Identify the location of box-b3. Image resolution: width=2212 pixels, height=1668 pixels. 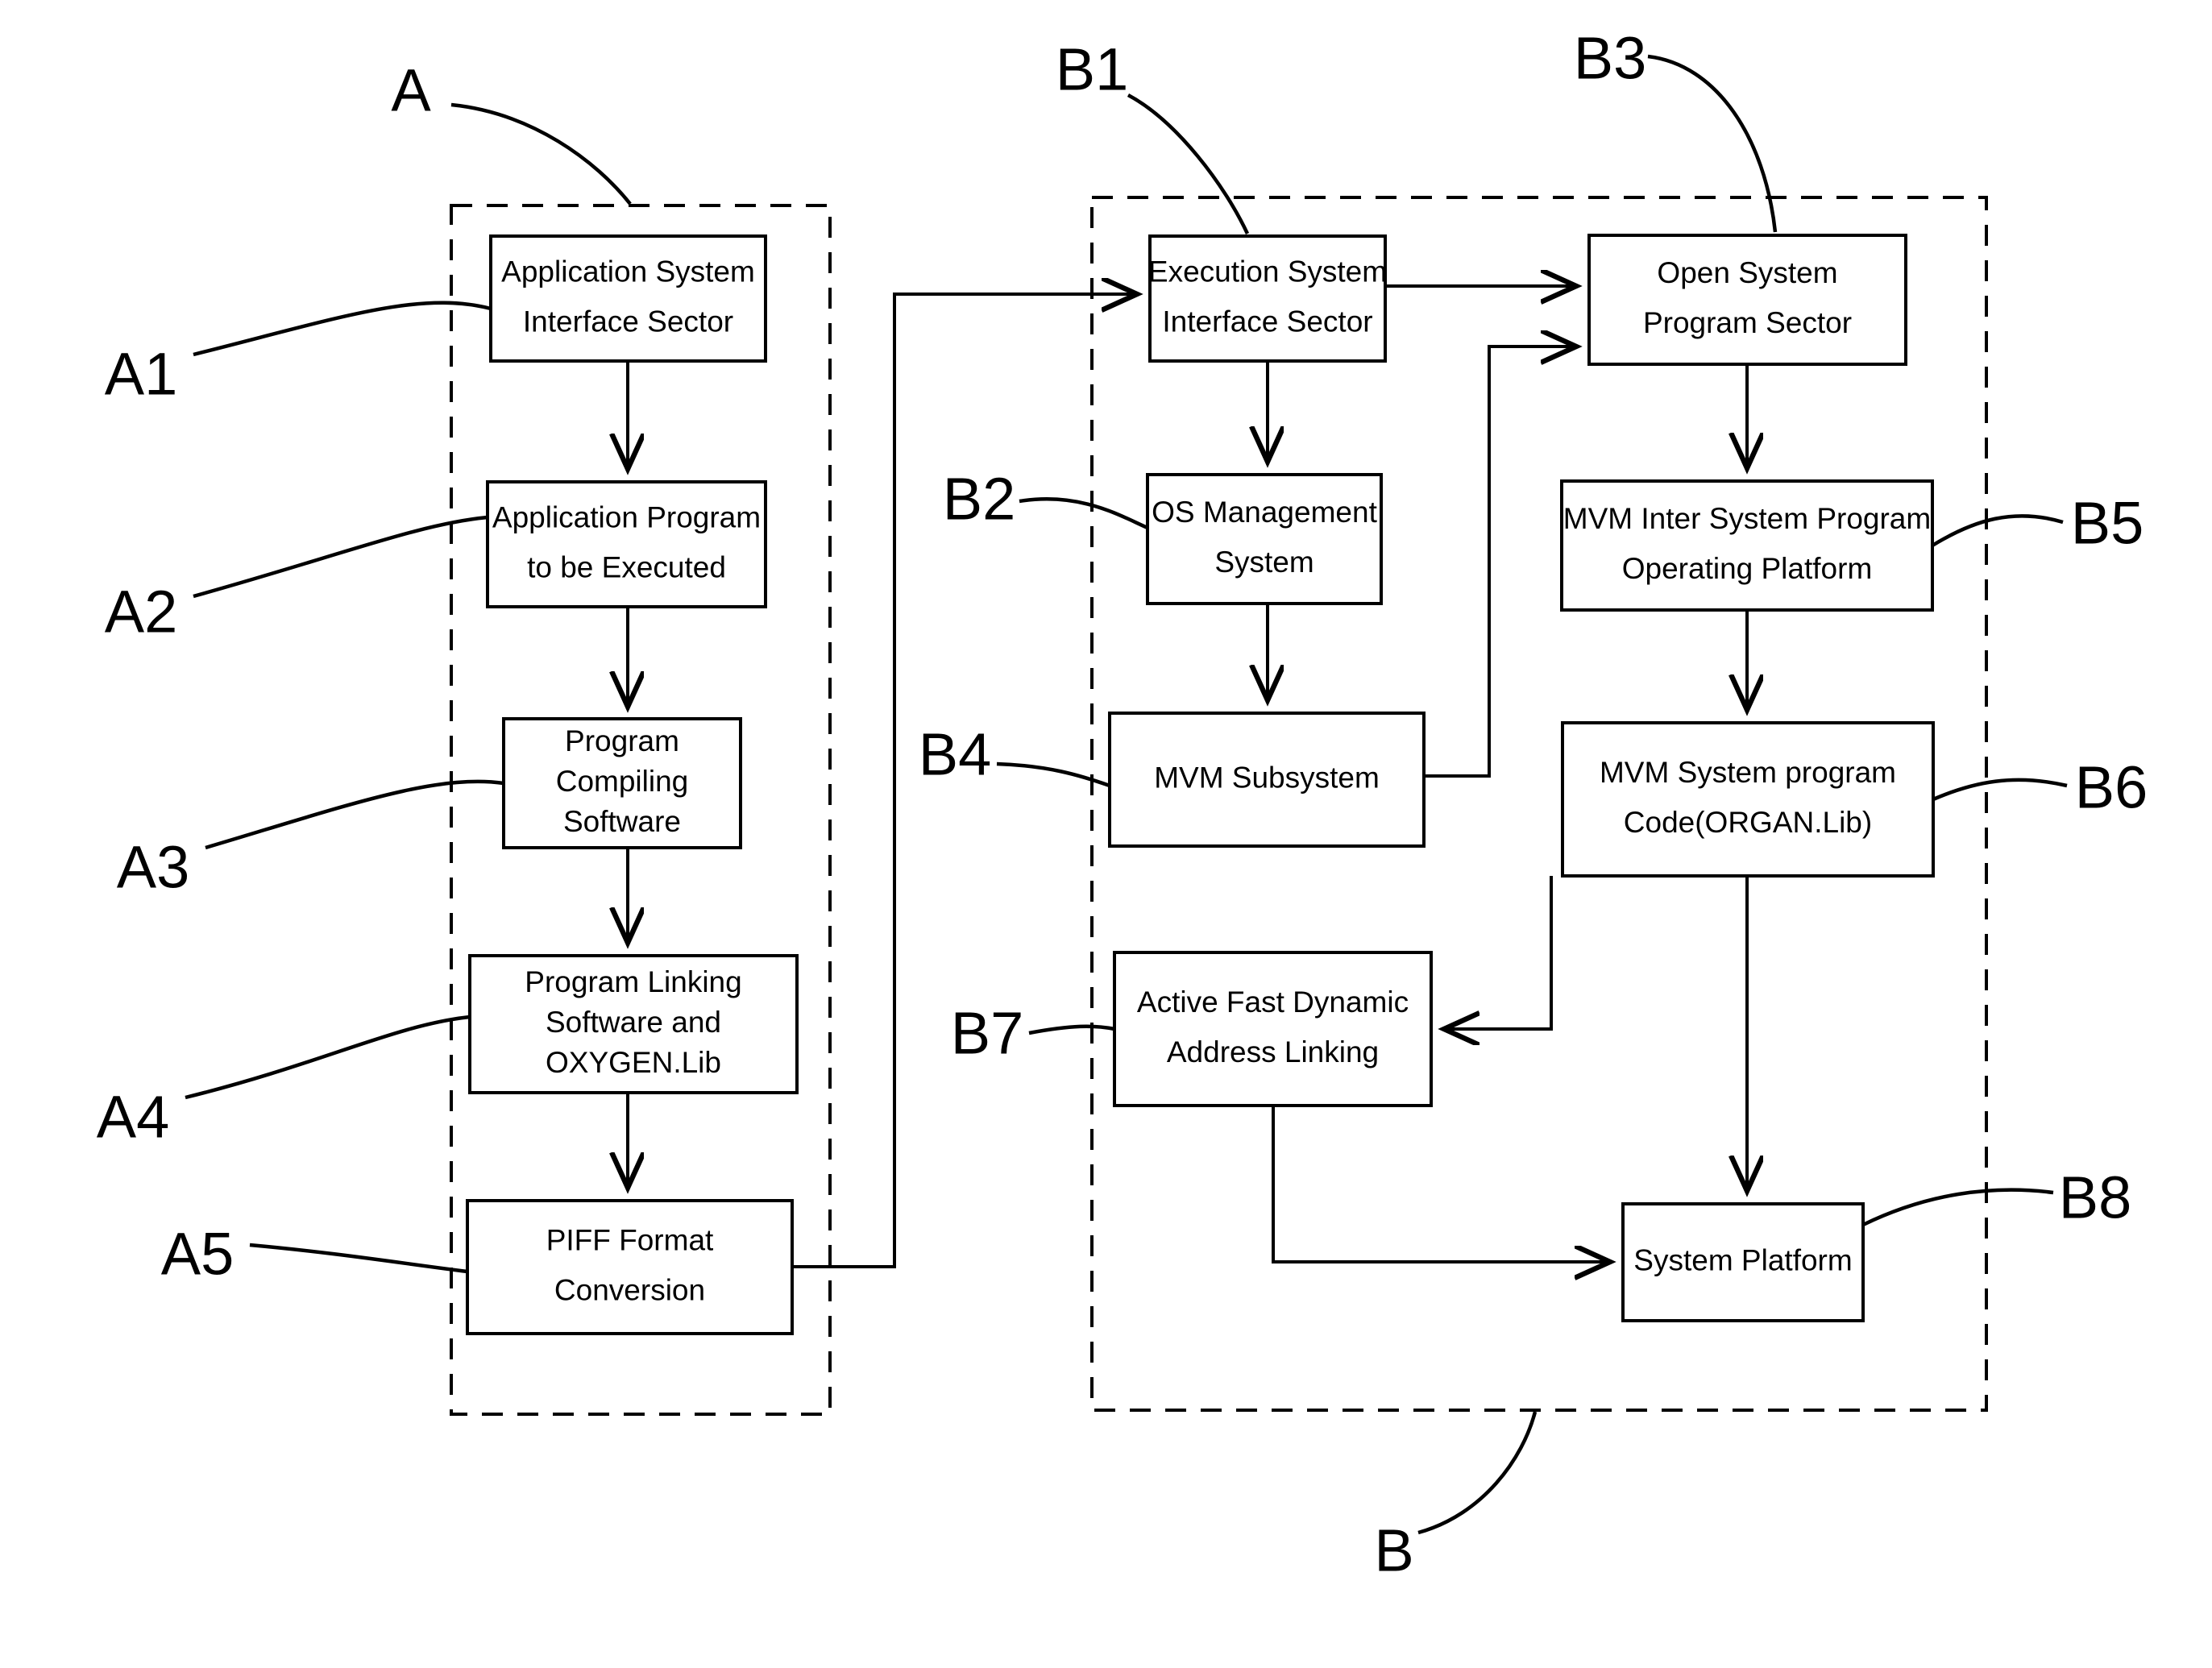
(1747, 300).